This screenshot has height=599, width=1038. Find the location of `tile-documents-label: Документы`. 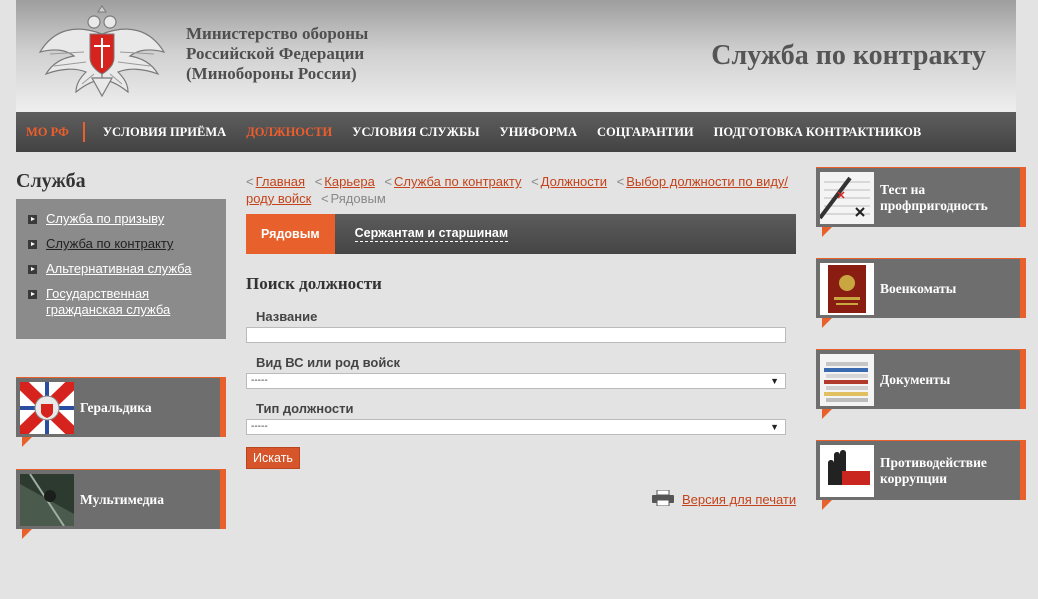

tile-documents-label: Документы is located at coordinates (915, 379).